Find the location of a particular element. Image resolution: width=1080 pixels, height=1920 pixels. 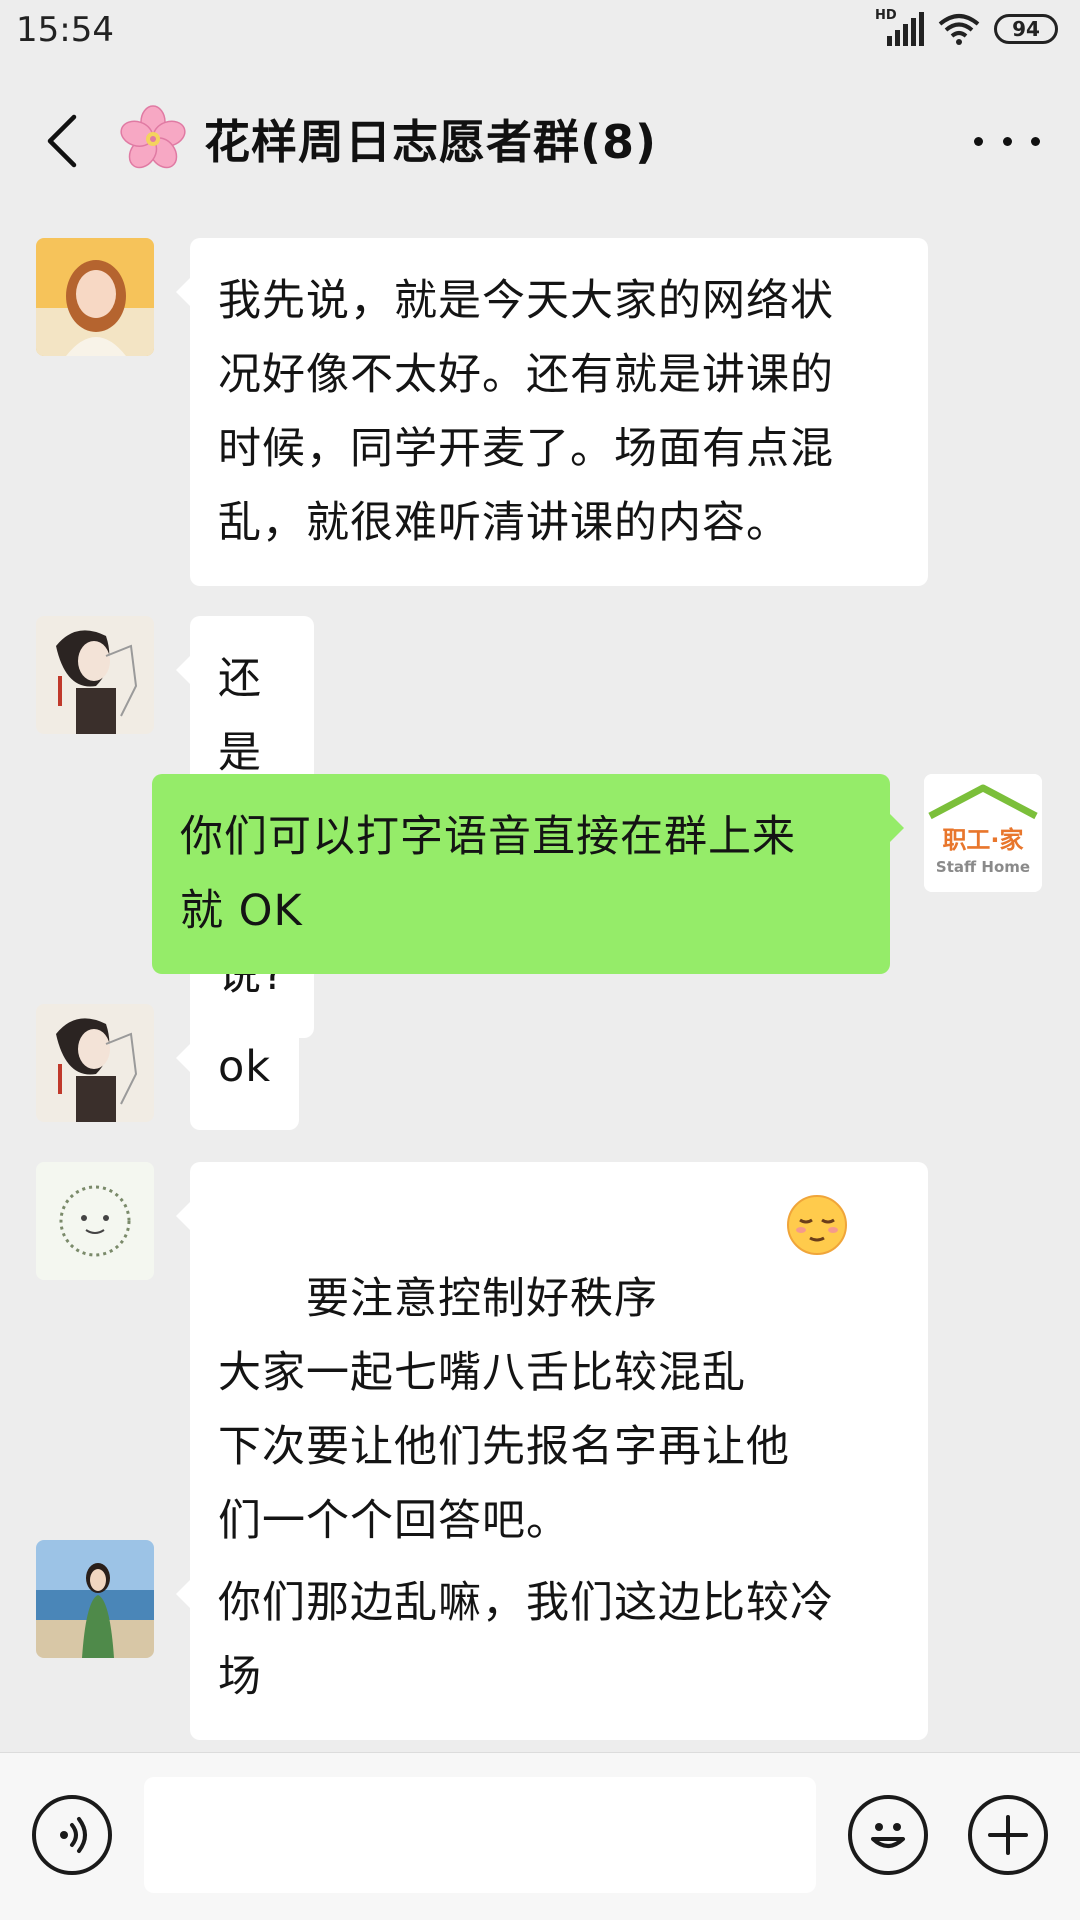

voice-button is located at coordinates (72, 1835).